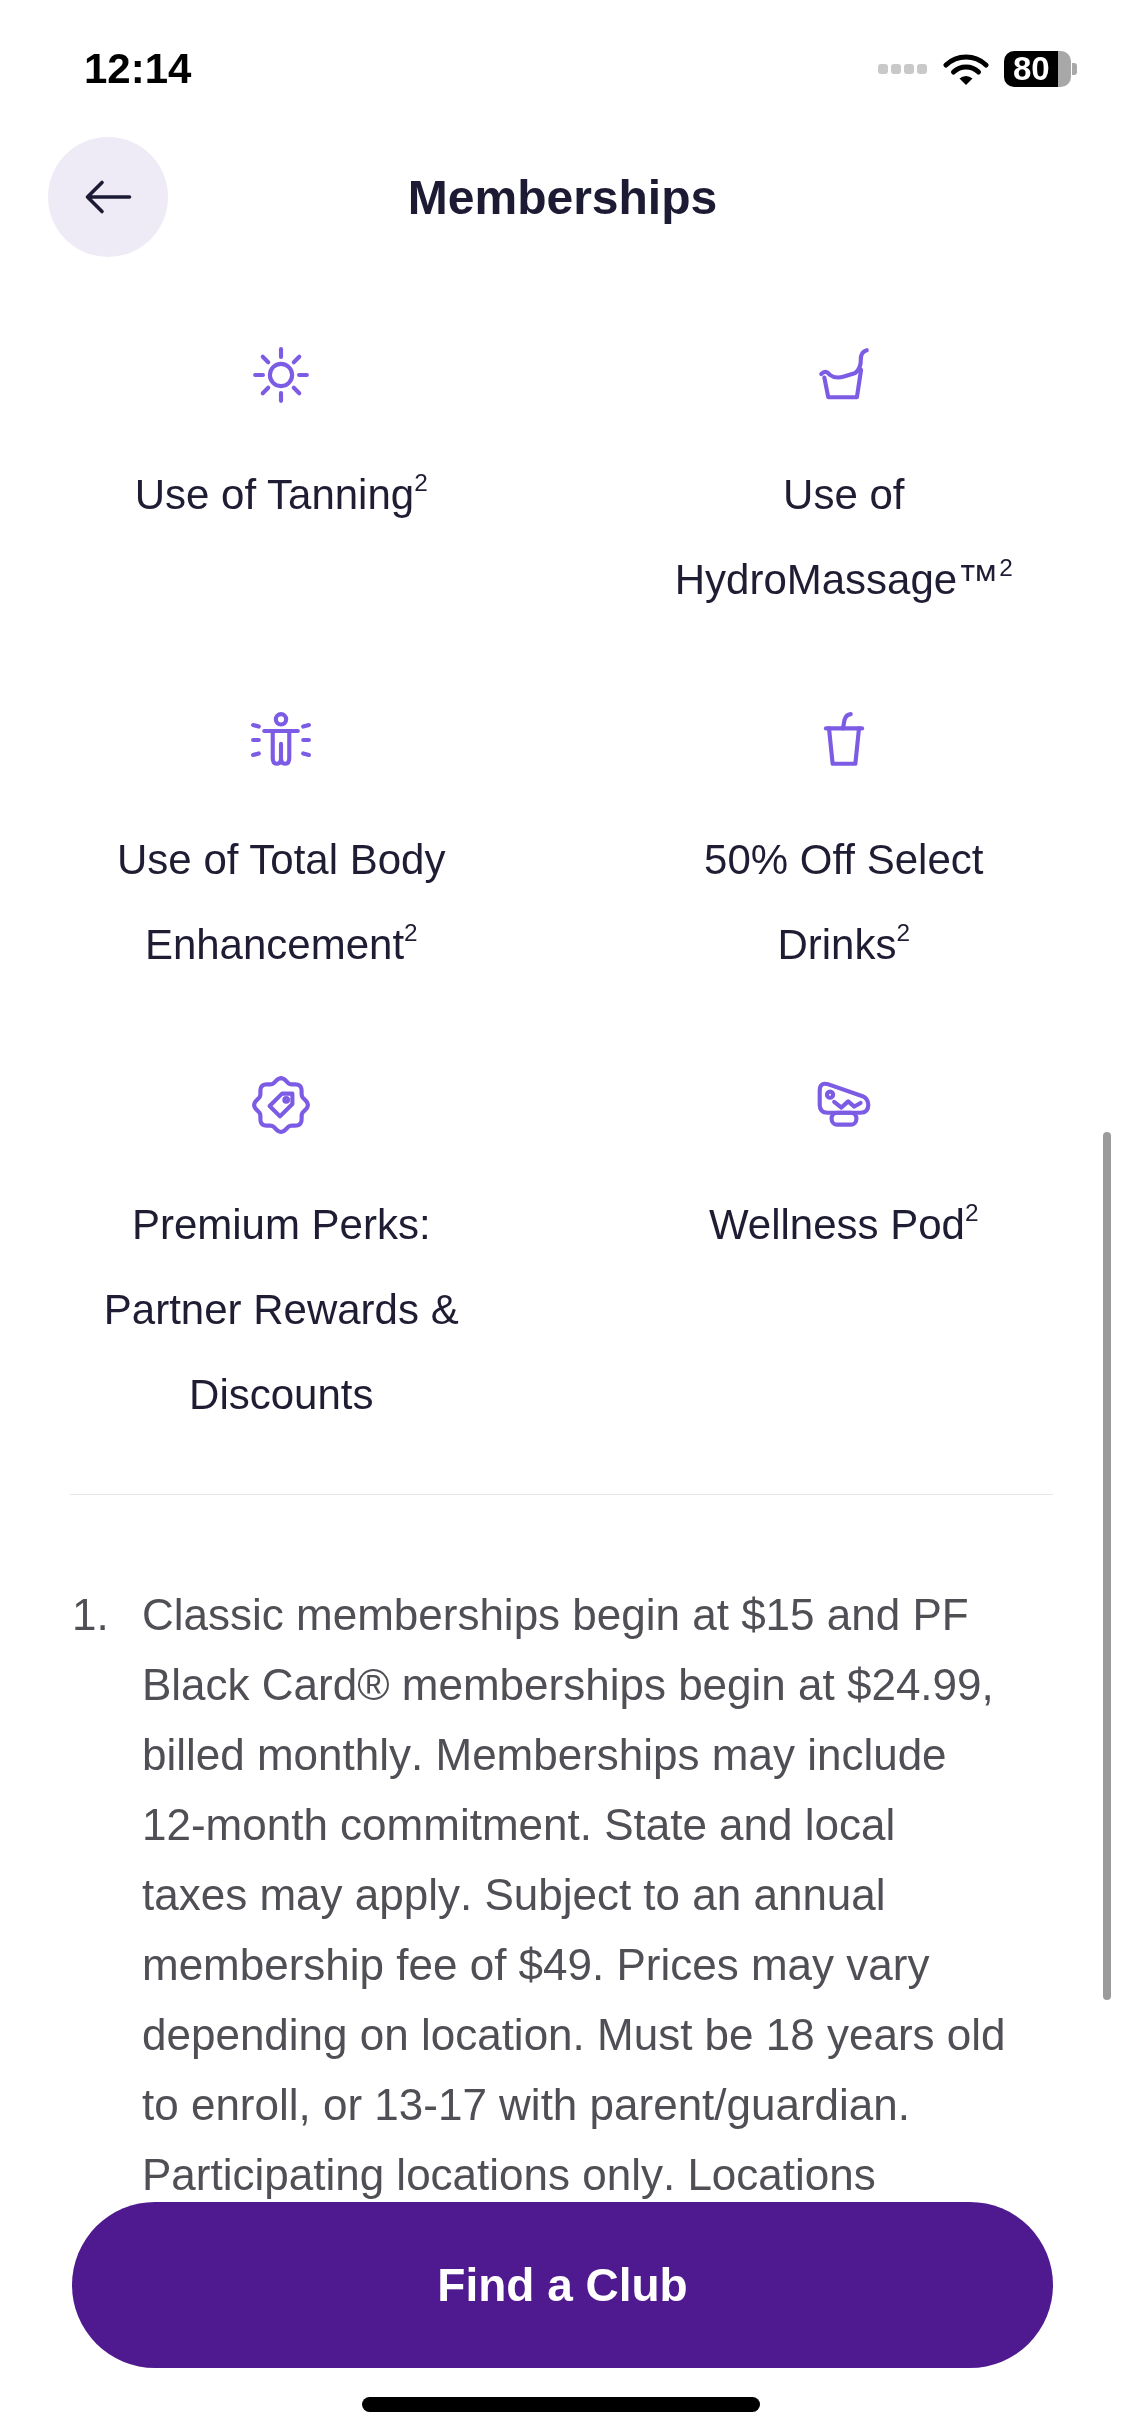  What do you see at coordinates (562, 2285) in the screenshot?
I see `find-club-button: Find a Club` at bounding box center [562, 2285].